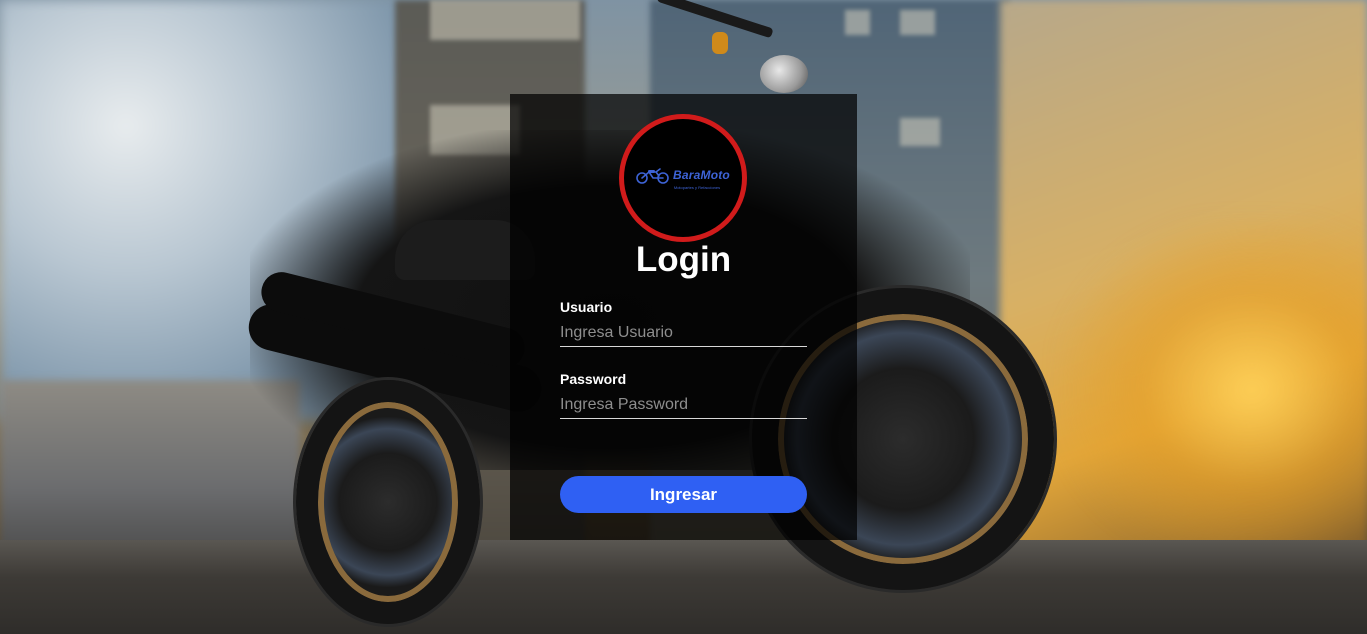  I want to click on password-input, so click(683, 405).